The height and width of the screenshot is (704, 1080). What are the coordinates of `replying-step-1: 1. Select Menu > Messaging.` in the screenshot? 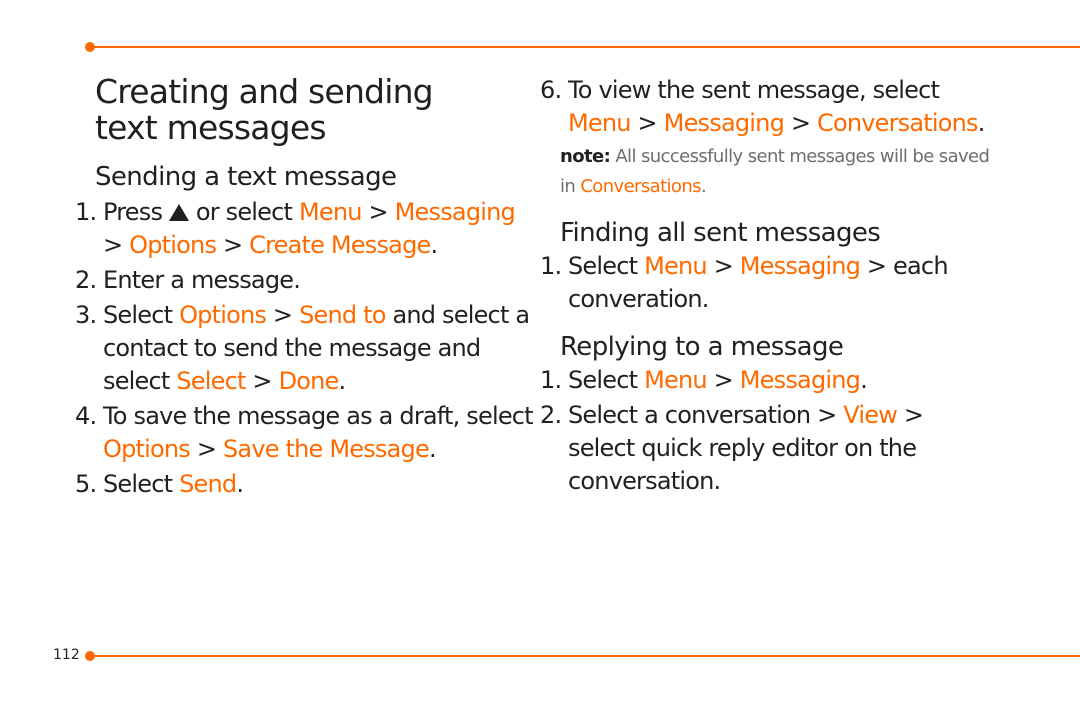 It's located at (704, 380).